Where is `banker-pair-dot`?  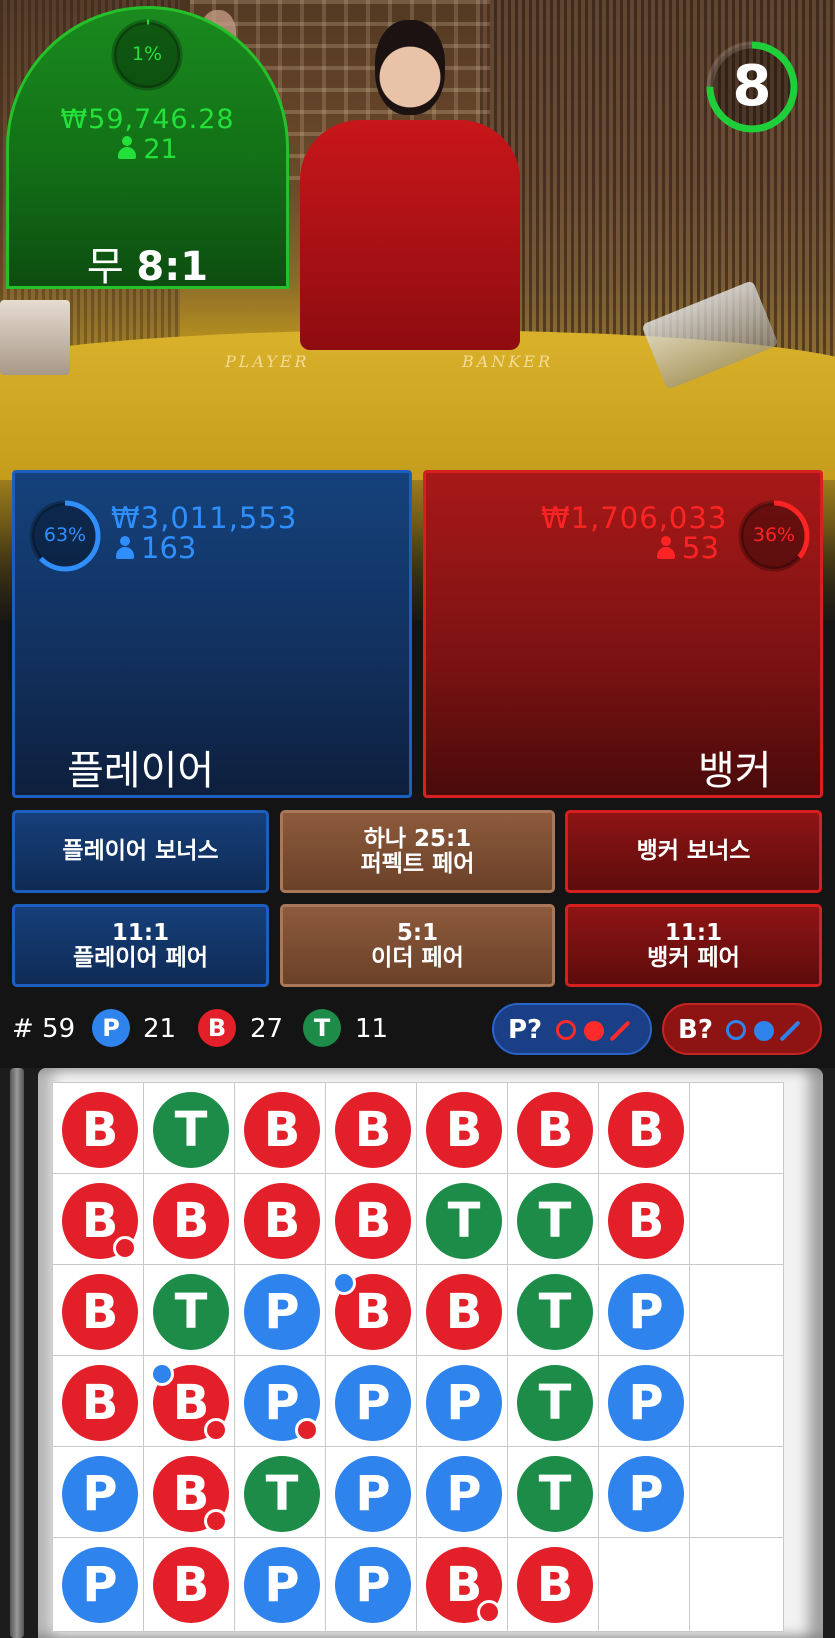
banker-pair-dot is located at coordinates (216, 1521).